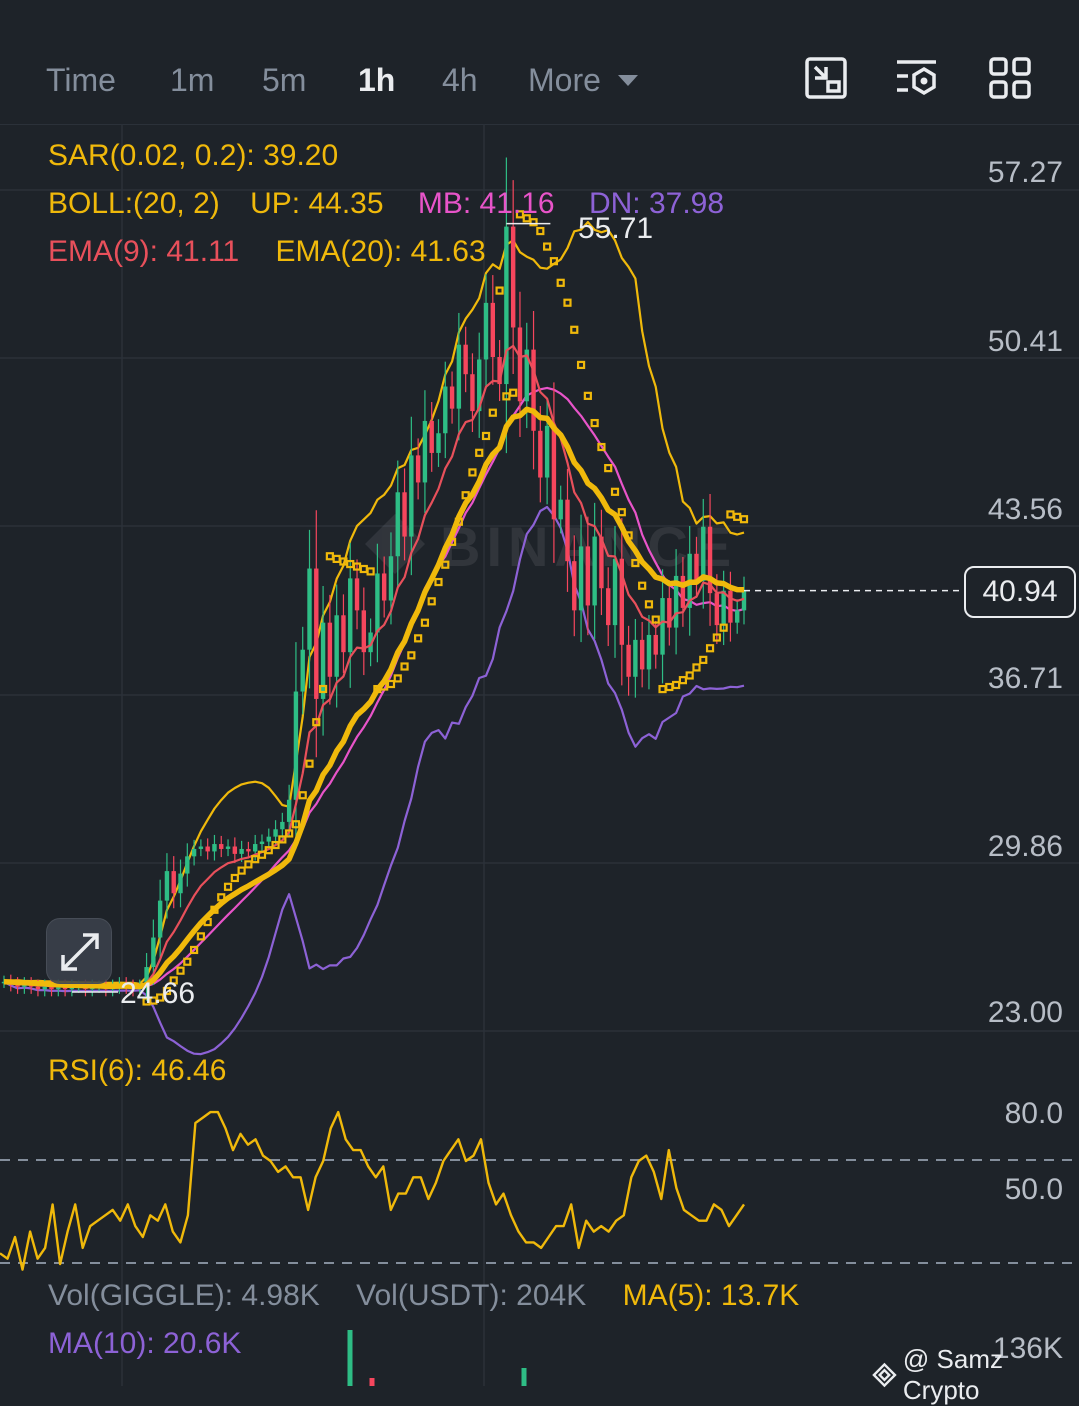  I want to click on sar-legend: SAR(0.02, 0.2): 39.20, so click(193, 155).